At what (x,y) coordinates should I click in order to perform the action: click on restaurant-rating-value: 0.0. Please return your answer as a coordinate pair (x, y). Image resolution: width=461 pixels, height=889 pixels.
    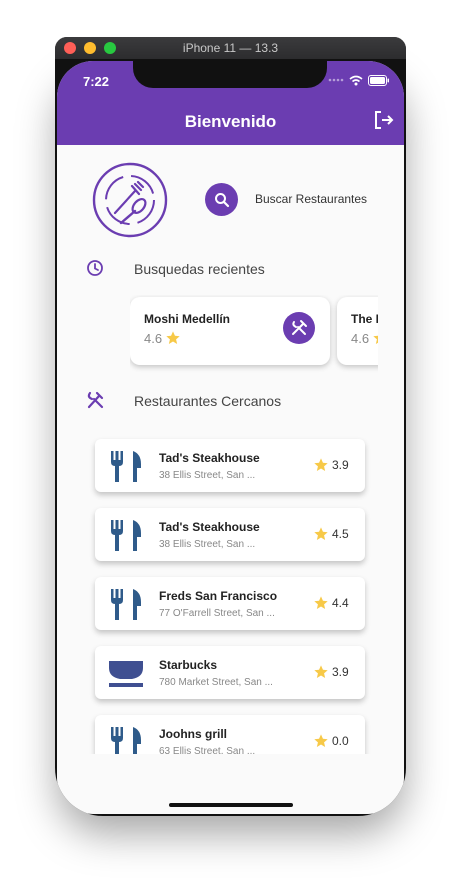
    Looking at the image, I should click on (340, 741).